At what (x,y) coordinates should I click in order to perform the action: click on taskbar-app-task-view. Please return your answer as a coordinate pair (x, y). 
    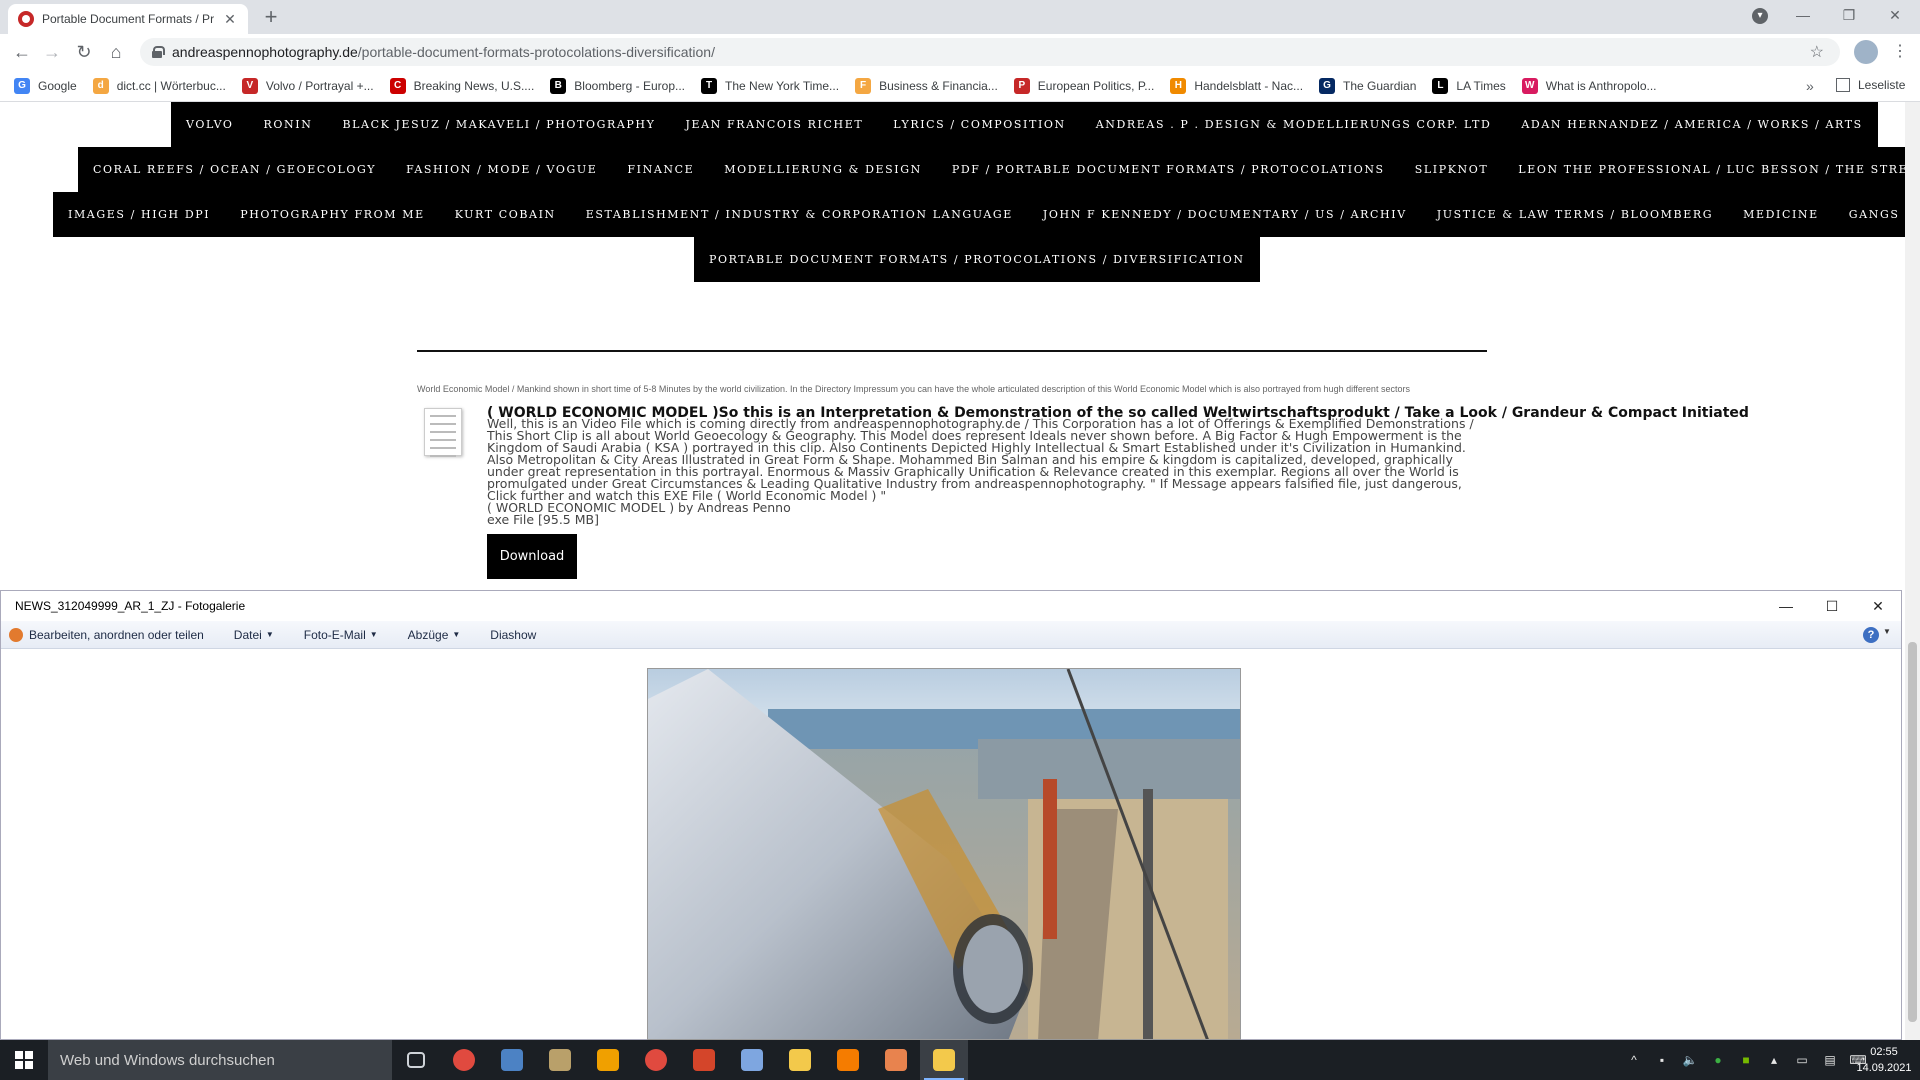
    Looking at the image, I should click on (416, 1060).